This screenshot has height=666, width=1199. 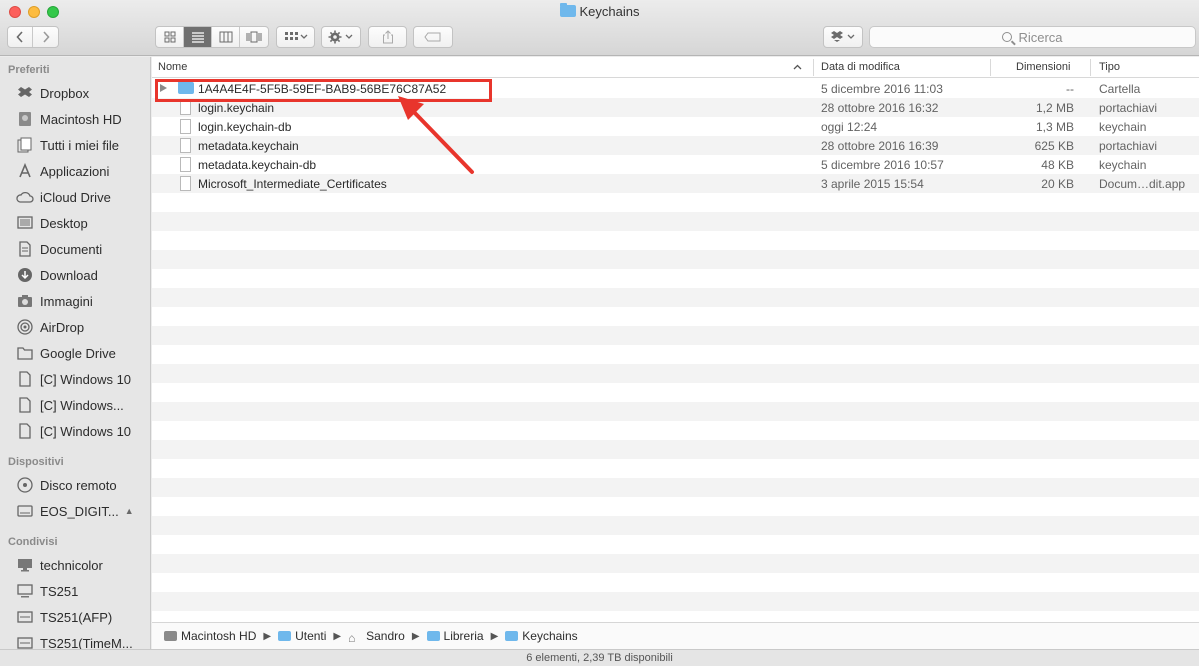 What do you see at coordinates (849, 127) in the screenshot?
I see `file-date: oggi 12:24` at bounding box center [849, 127].